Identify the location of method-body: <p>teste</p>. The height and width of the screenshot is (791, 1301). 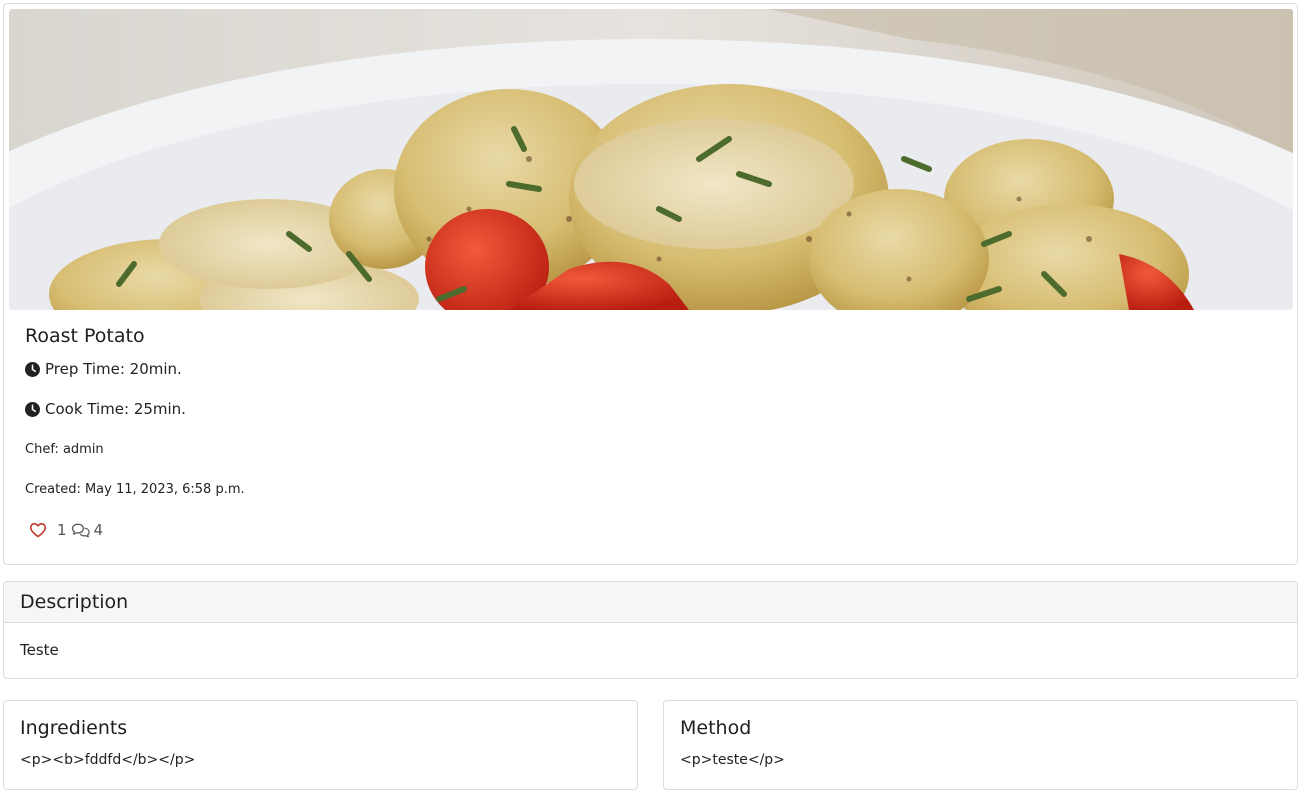
(732, 760).